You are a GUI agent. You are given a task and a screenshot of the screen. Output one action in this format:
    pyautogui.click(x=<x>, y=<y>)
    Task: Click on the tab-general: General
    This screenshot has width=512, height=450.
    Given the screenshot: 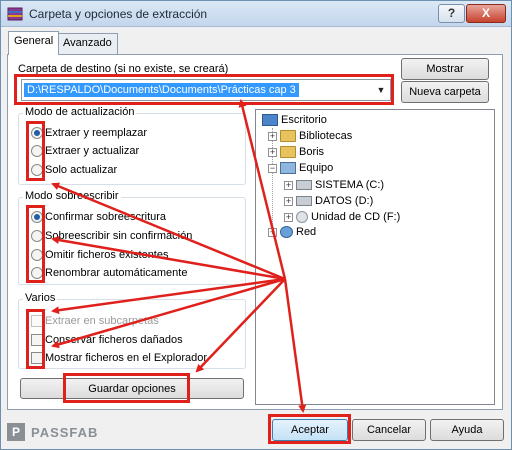 What is the action you would take?
    pyautogui.click(x=34, y=43)
    